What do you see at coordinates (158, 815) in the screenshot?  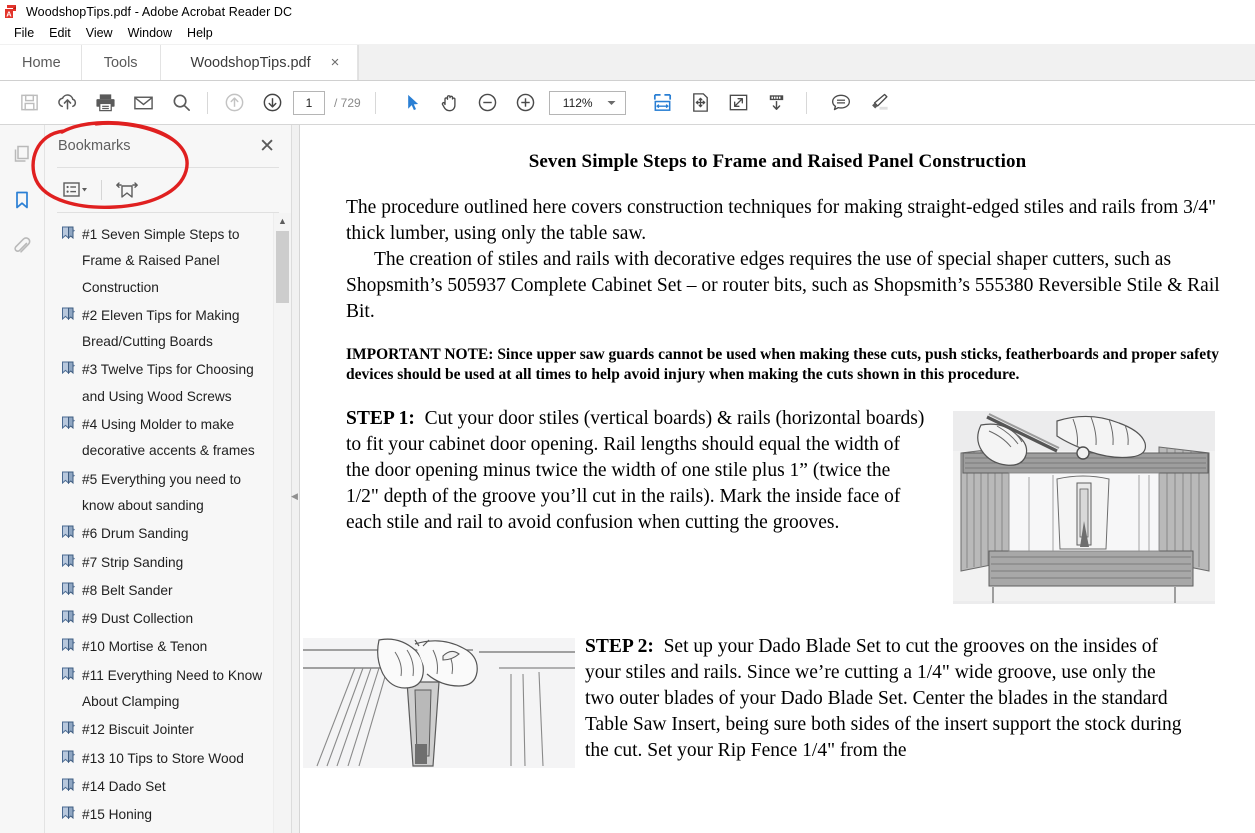 I see `bookmark-item: #15 Honing` at bounding box center [158, 815].